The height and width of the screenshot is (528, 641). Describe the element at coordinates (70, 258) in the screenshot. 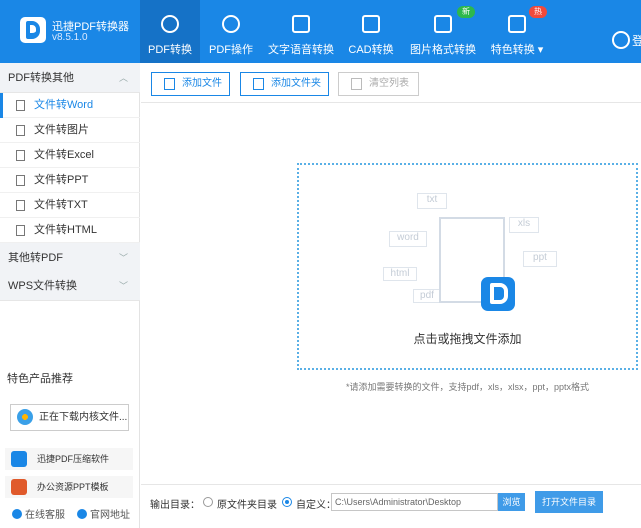

I see `section-other-to-pdf: 其他转PDF ﹀` at that location.